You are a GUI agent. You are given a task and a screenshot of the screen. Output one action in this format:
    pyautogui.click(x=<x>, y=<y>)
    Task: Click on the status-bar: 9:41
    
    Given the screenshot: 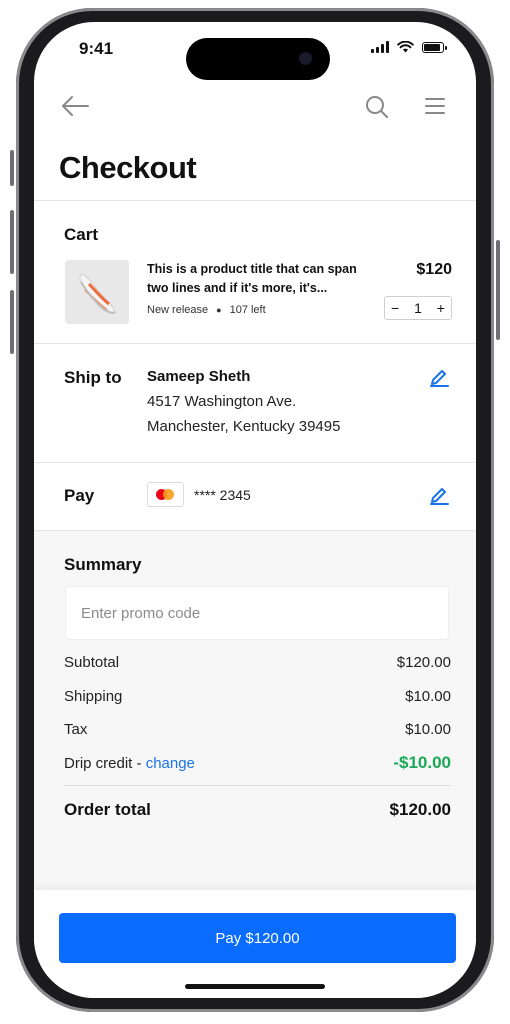 What is the action you would take?
    pyautogui.click(x=255, y=52)
    